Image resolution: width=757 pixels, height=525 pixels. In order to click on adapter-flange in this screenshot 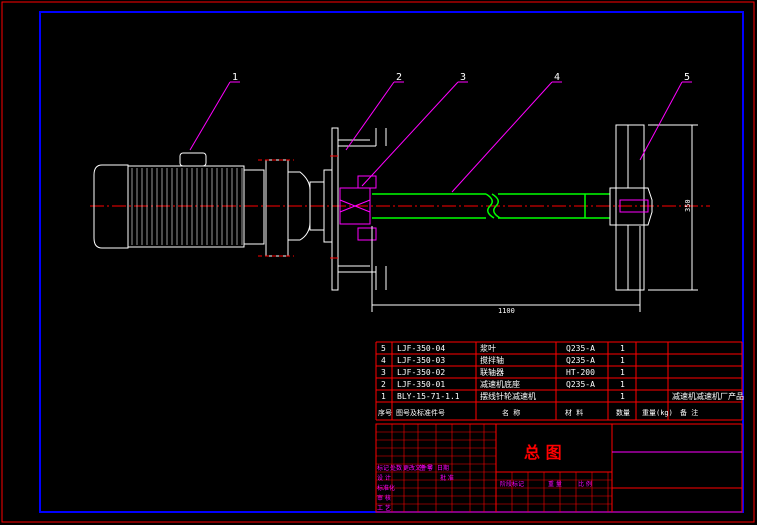, I will do `click(295, 208)`.